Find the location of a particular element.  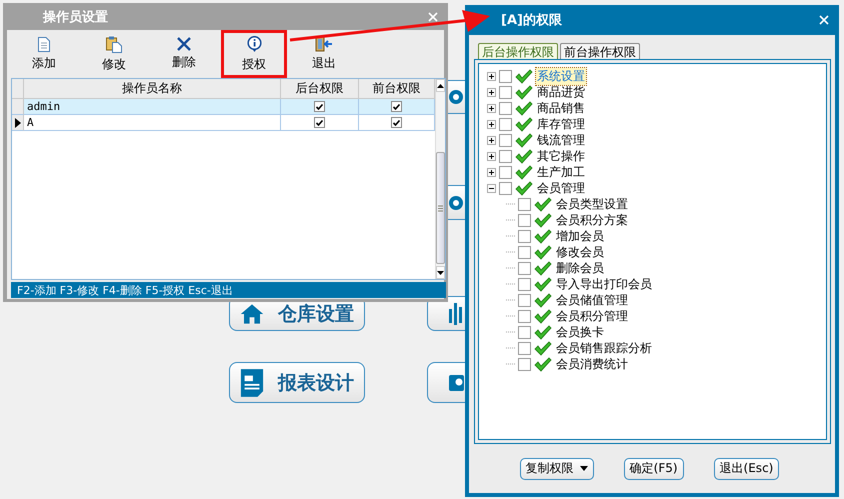

tree-item: 会员换卡 is located at coordinates (580, 332).